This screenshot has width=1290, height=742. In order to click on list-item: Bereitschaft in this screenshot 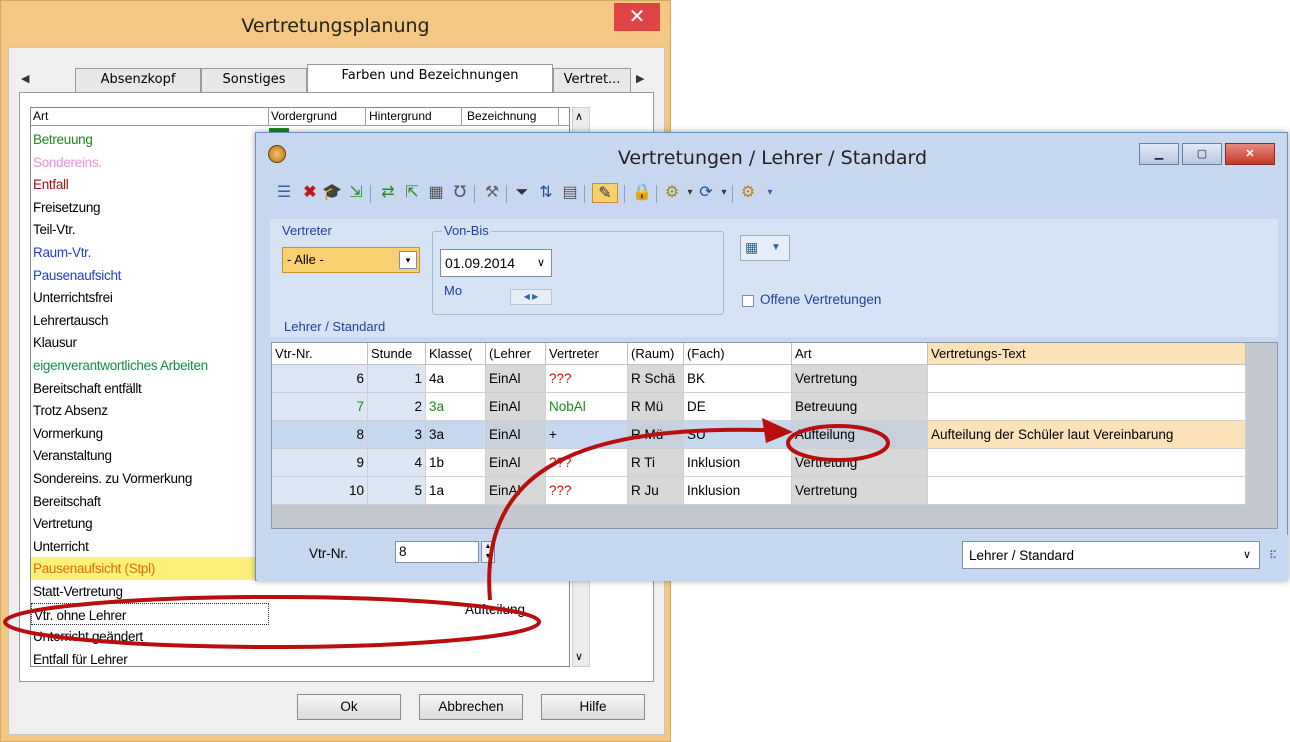, I will do `click(150, 501)`.